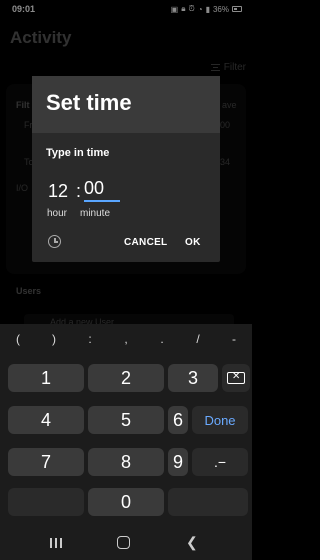  I want to click on recent-apps-icon, so click(56, 543).